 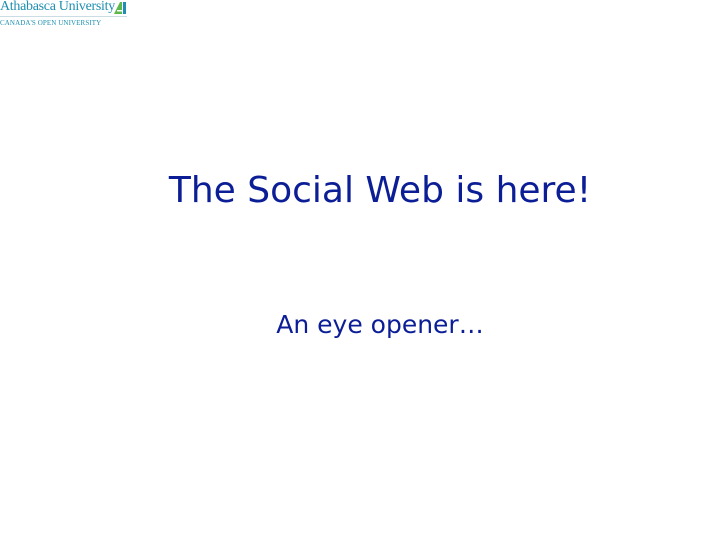 I want to click on athabasca-a-icon, so click(x=120, y=7).